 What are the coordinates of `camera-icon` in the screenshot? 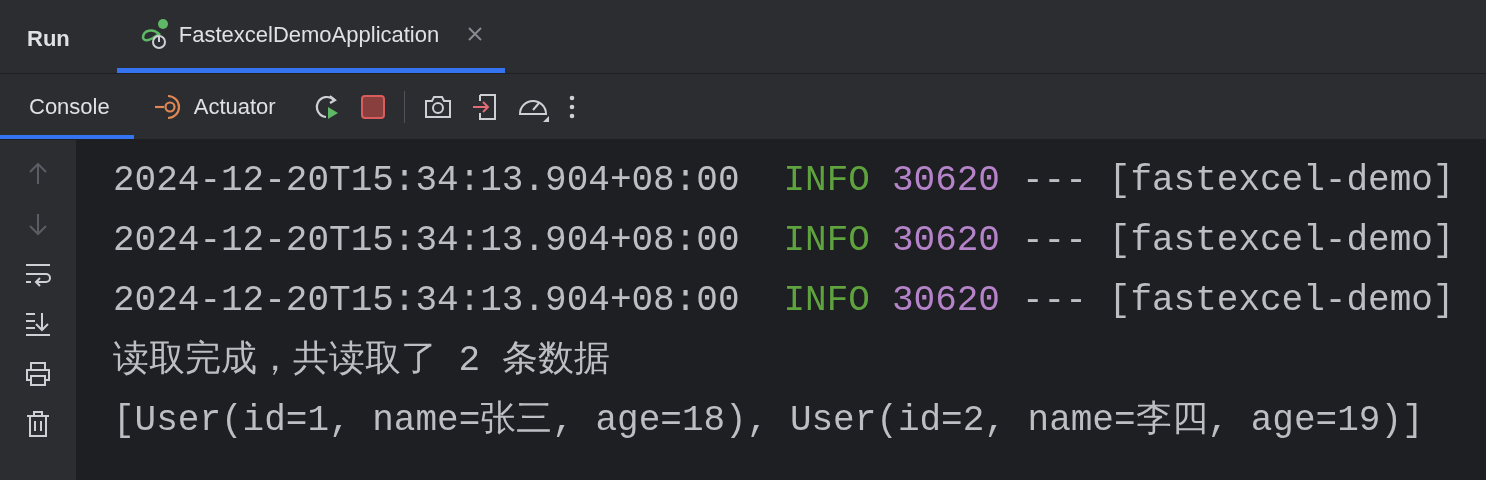 It's located at (437, 106).